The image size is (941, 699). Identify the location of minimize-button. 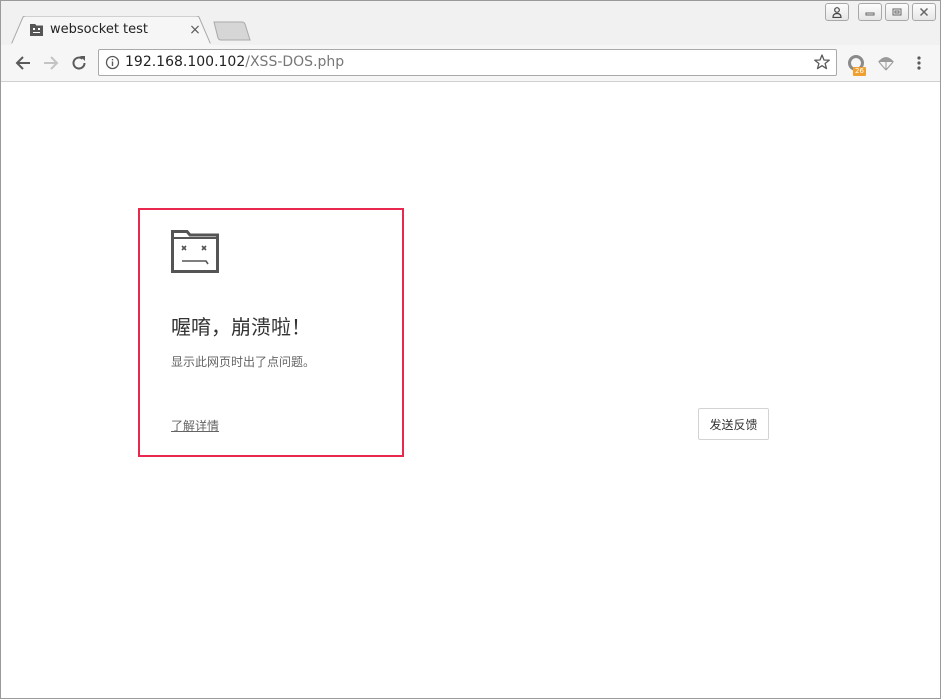
(870, 12).